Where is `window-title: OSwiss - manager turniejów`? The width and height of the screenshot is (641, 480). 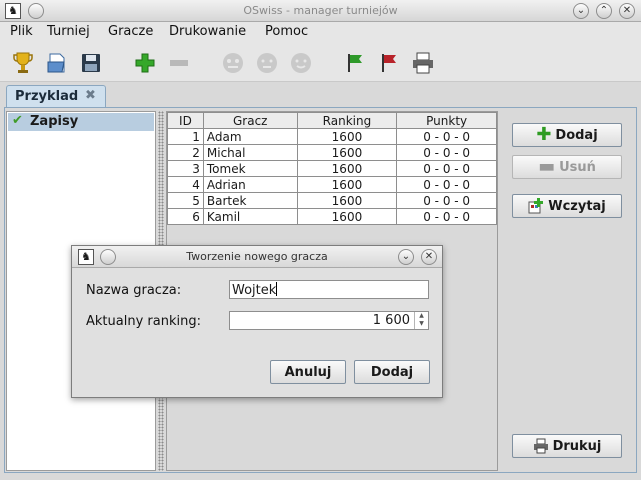
window-title: OSwiss - manager turniejów is located at coordinates (320, 10).